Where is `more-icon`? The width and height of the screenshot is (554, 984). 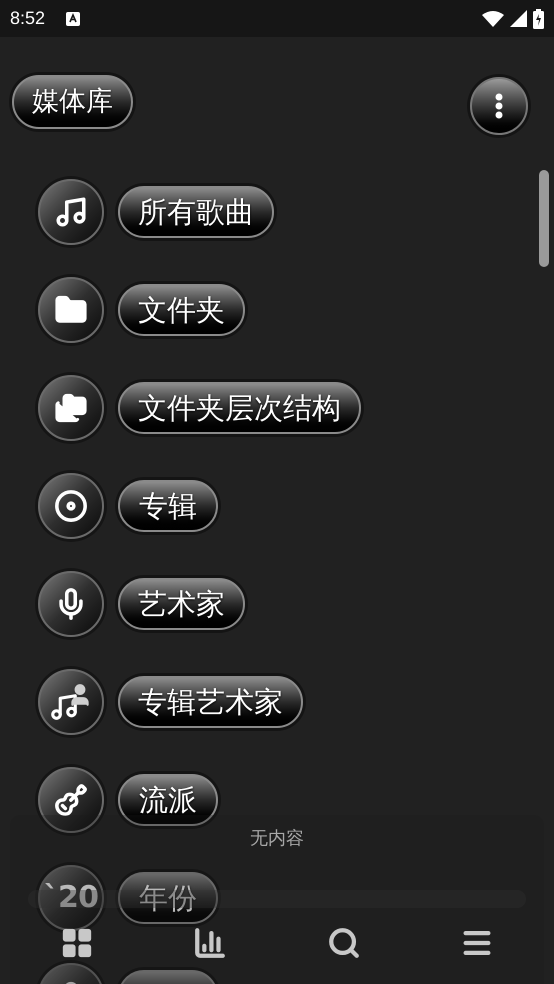
more-icon is located at coordinates (499, 106).